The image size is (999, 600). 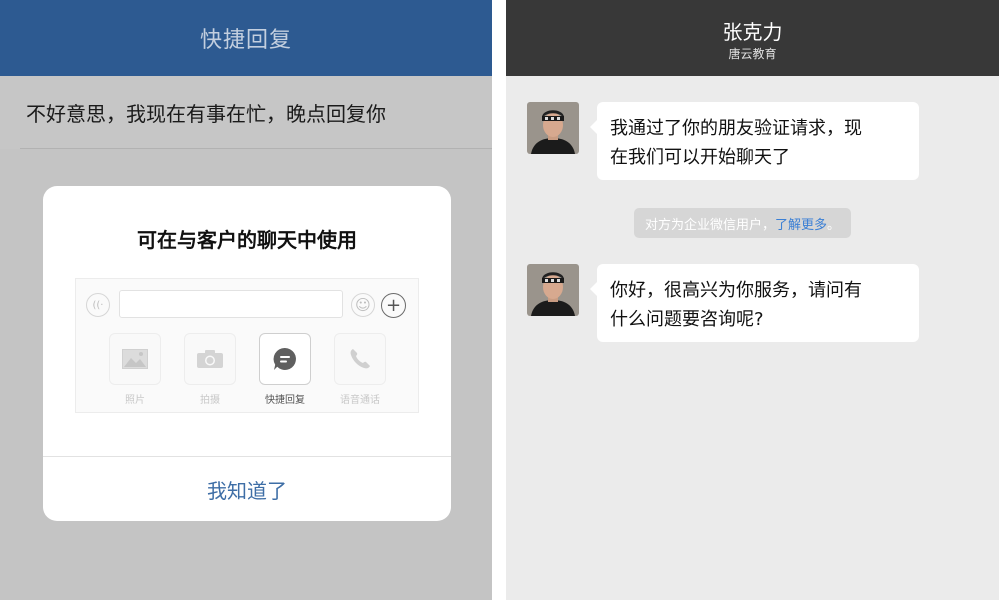 What do you see at coordinates (710, 225) in the screenshot?
I see `system-notice-text: 对方为企业微信用户，` at bounding box center [710, 225].